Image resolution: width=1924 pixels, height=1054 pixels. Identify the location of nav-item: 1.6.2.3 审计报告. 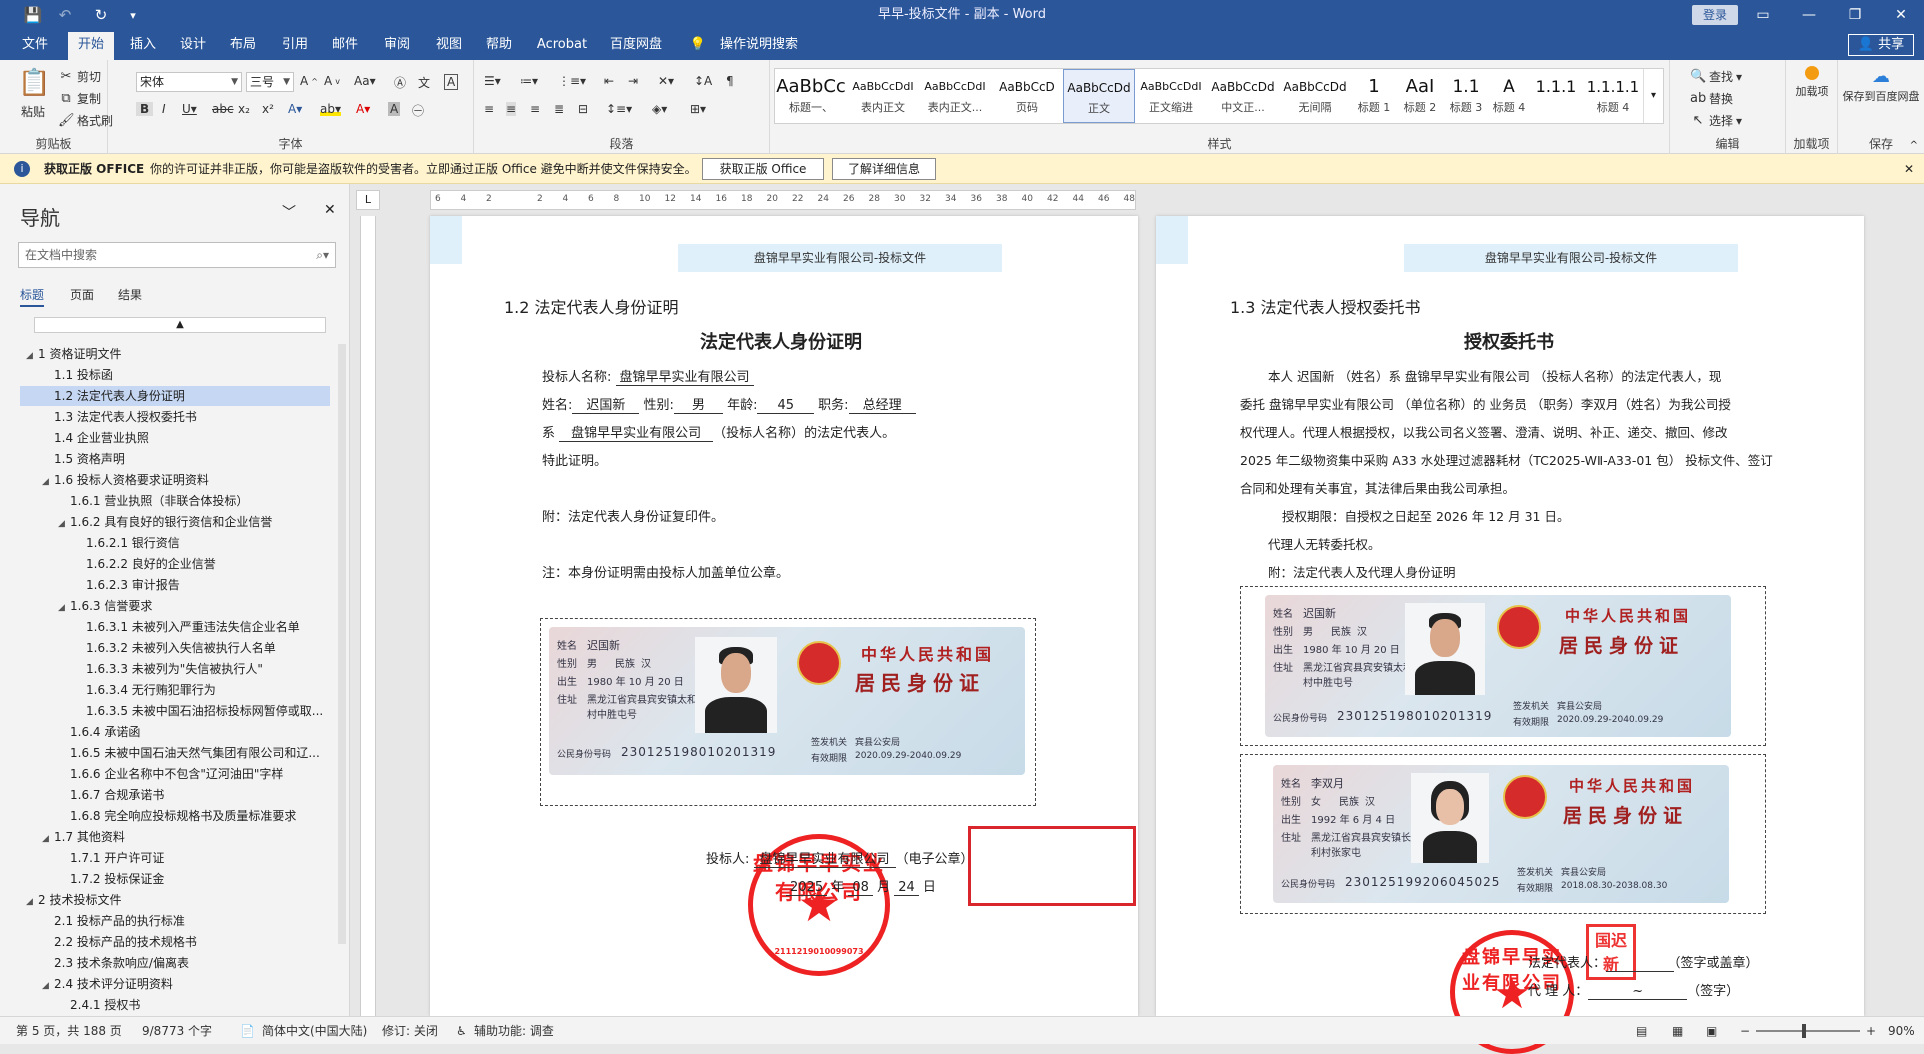
(175, 585).